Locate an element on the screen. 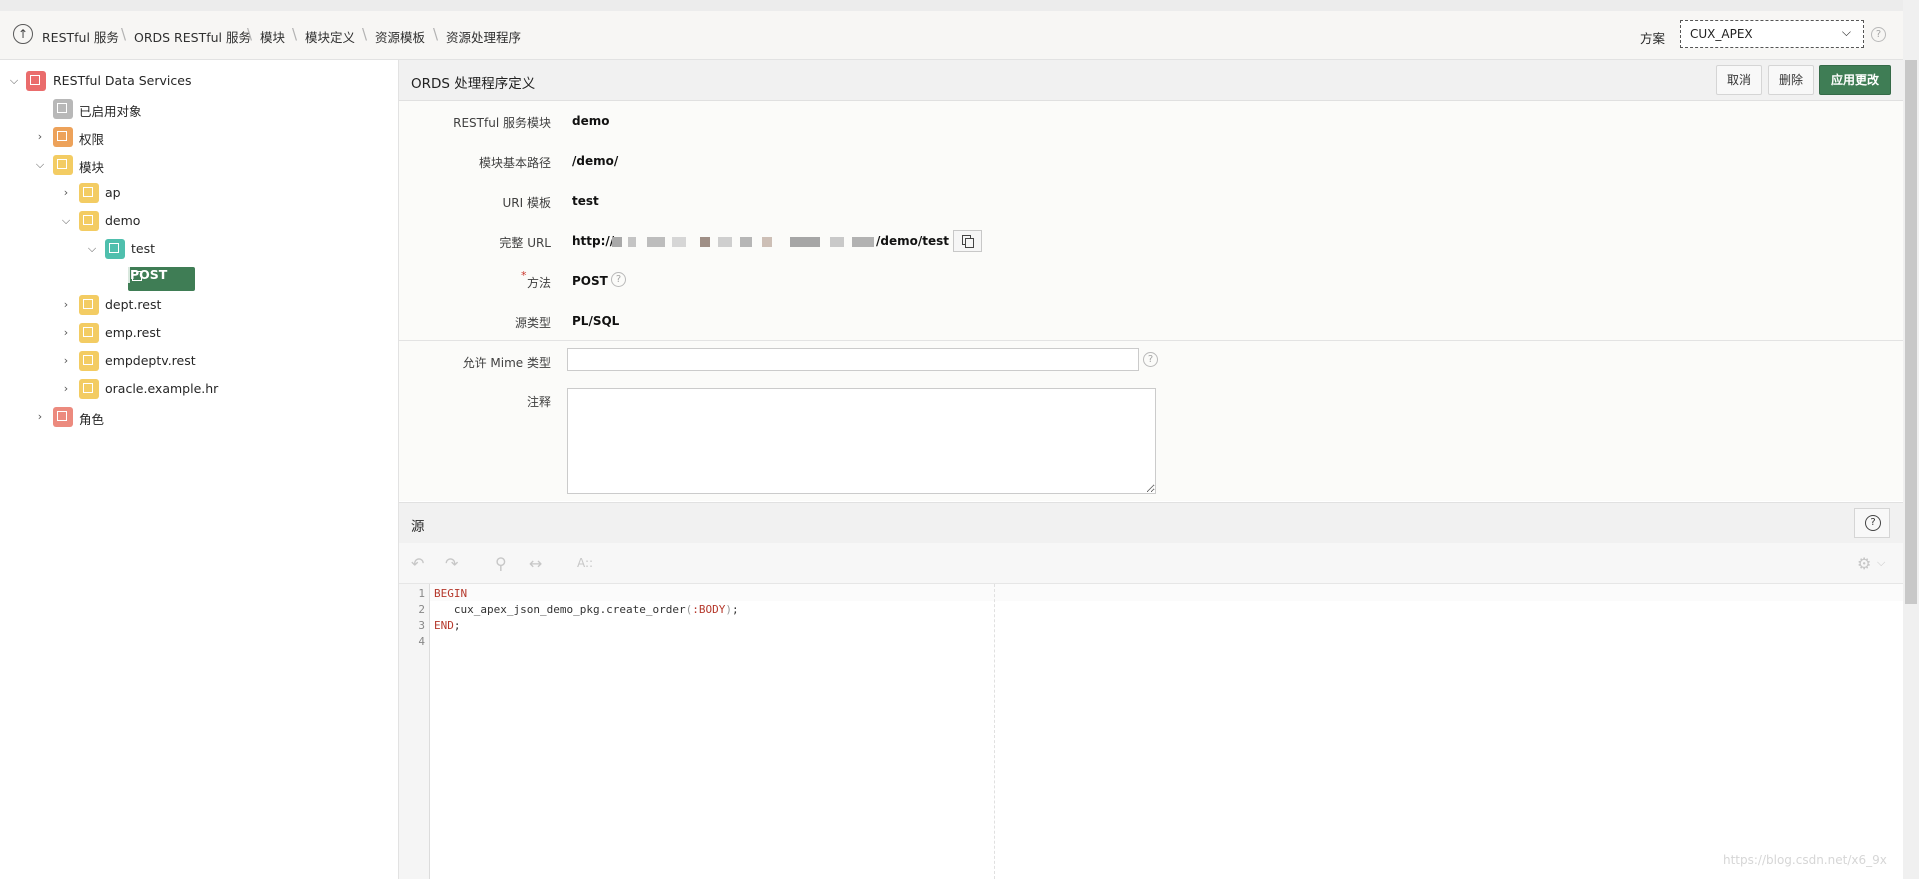 The image size is (1919, 879). breadcrumb-item-ords: ORDS RESTful 服务 is located at coordinates (192, 36).